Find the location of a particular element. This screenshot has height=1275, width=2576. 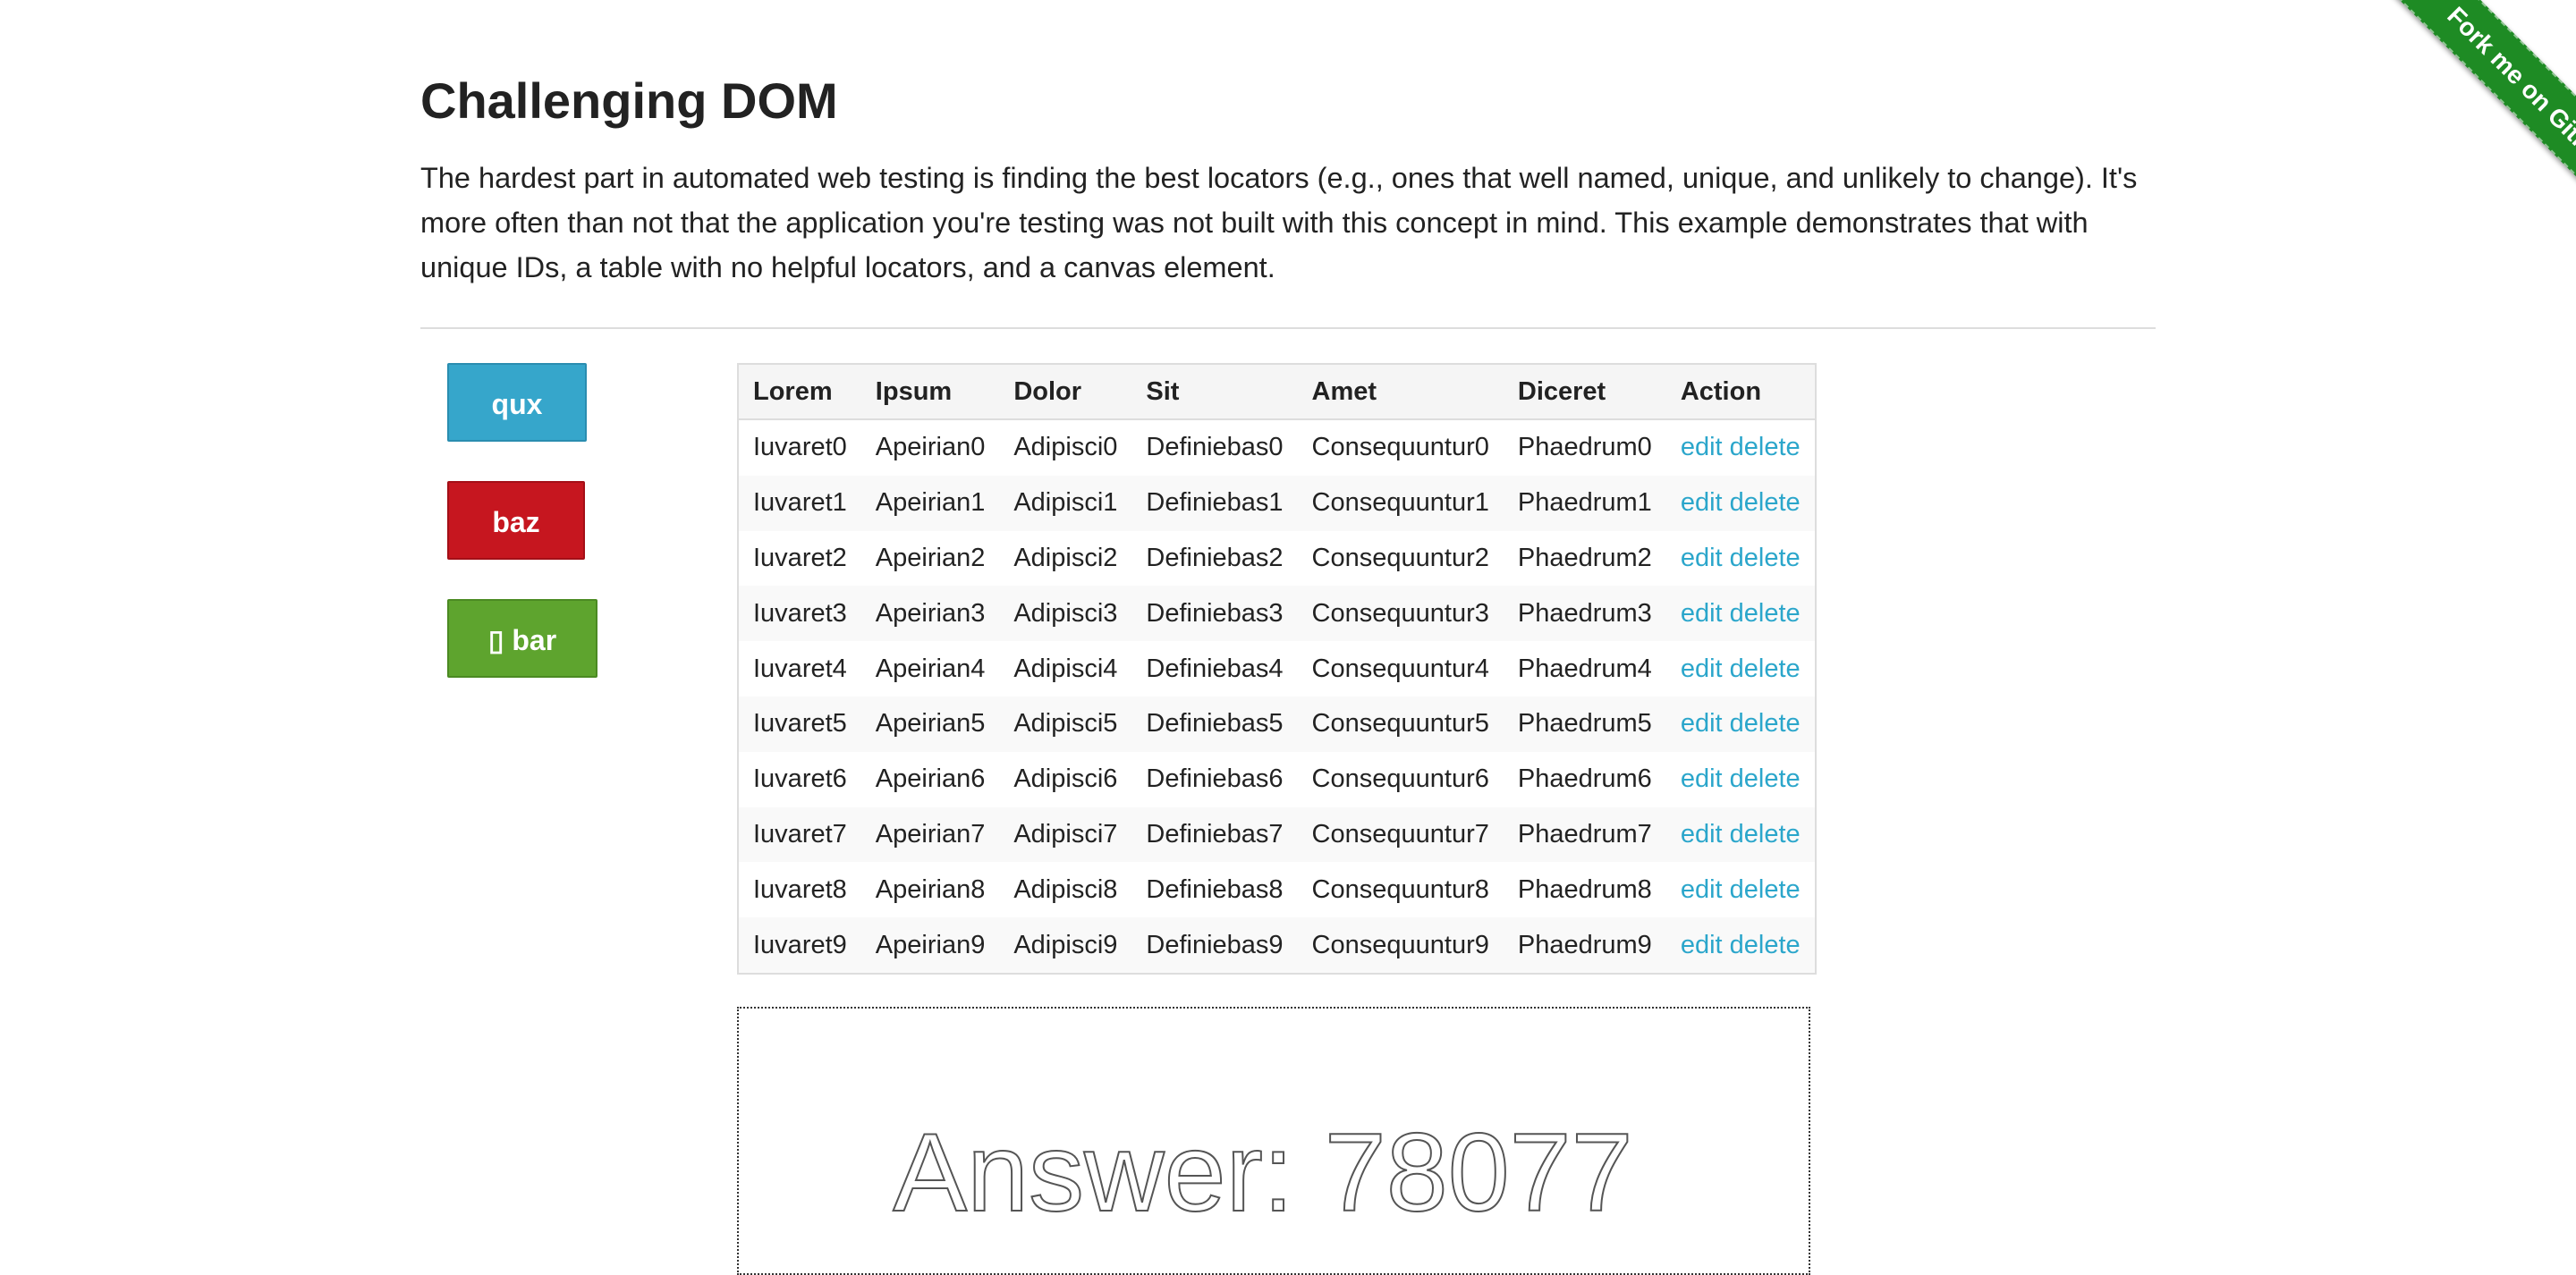

cell-dolor: Adipisci6 is located at coordinates (1065, 779).